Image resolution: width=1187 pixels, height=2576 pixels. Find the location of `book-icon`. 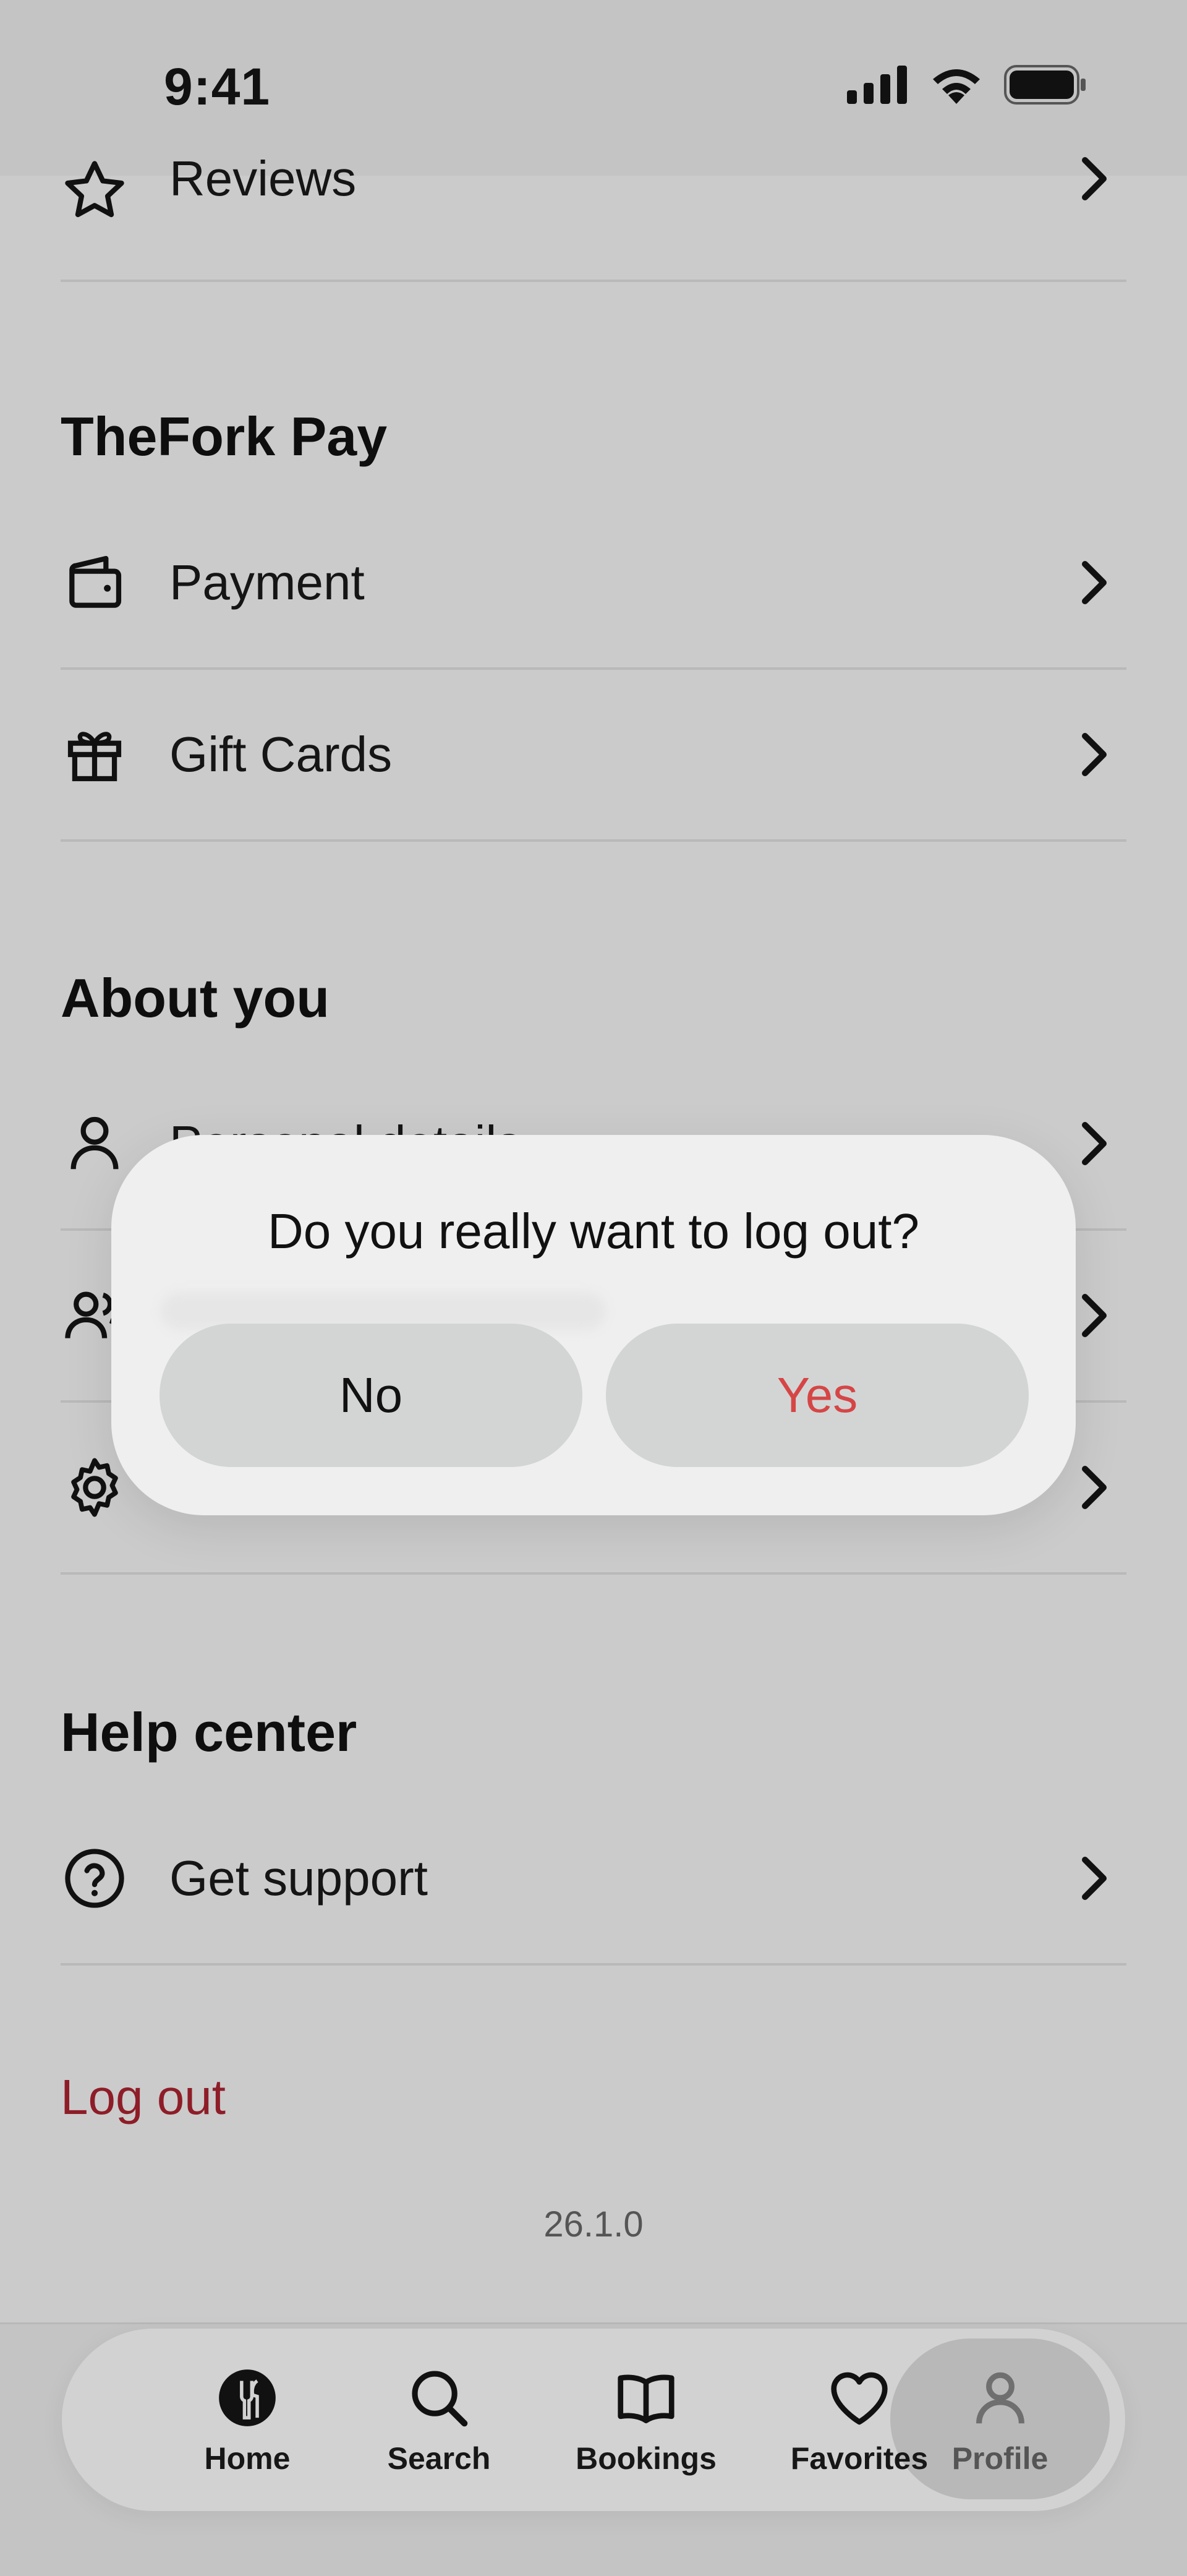

book-icon is located at coordinates (646, 2399).